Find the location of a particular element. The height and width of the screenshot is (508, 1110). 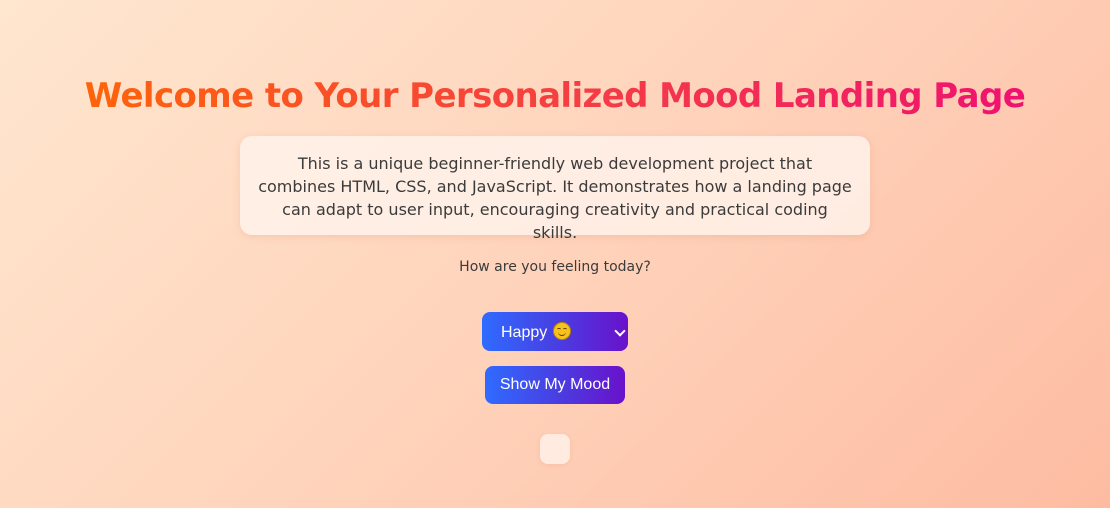

smiling-face-icon is located at coordinates (562, 330).